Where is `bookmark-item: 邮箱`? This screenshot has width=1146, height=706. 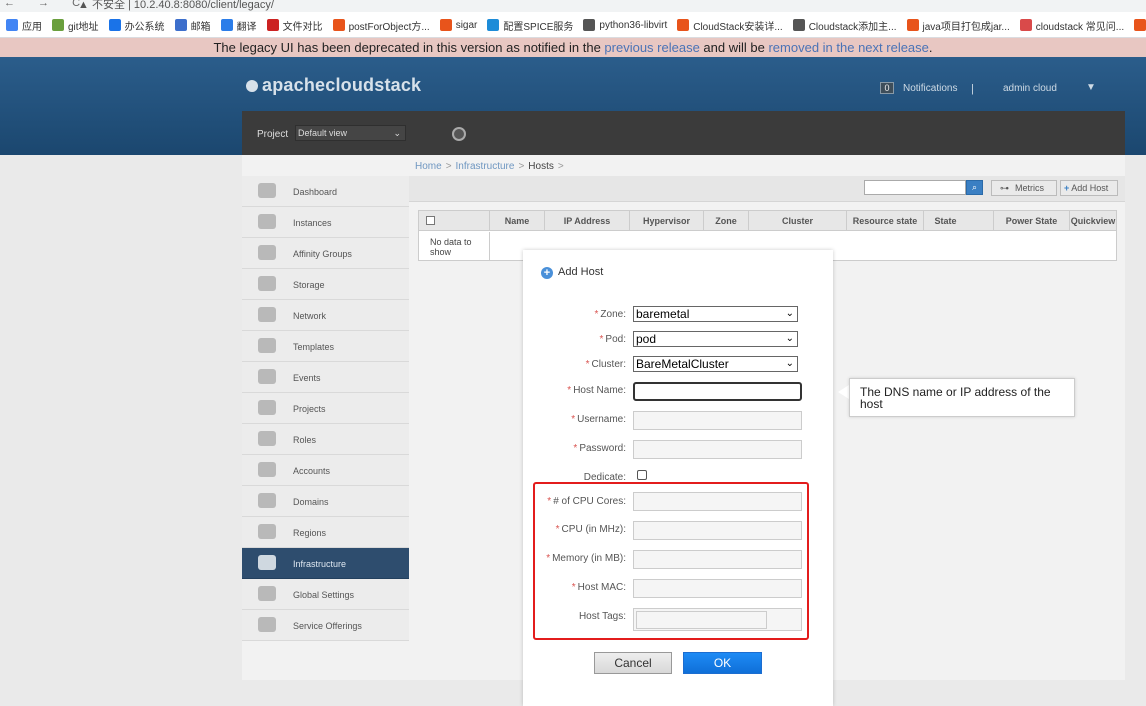 bookmark-item: 邮箱 is located at coordinates (192, 24).